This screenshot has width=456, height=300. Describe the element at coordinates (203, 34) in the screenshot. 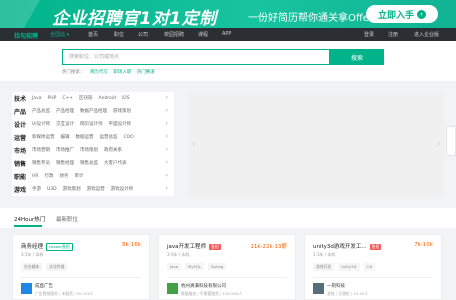

I see `nav-item-courses: 课程` at that location.